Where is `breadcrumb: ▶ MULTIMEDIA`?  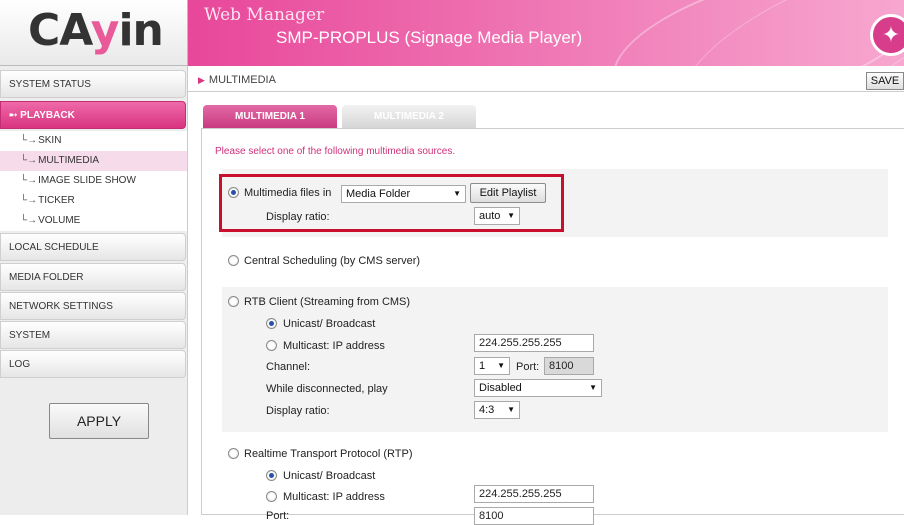 breadcrumb: ▶ MULTIMEDIA is located at coordinates (237, 80).